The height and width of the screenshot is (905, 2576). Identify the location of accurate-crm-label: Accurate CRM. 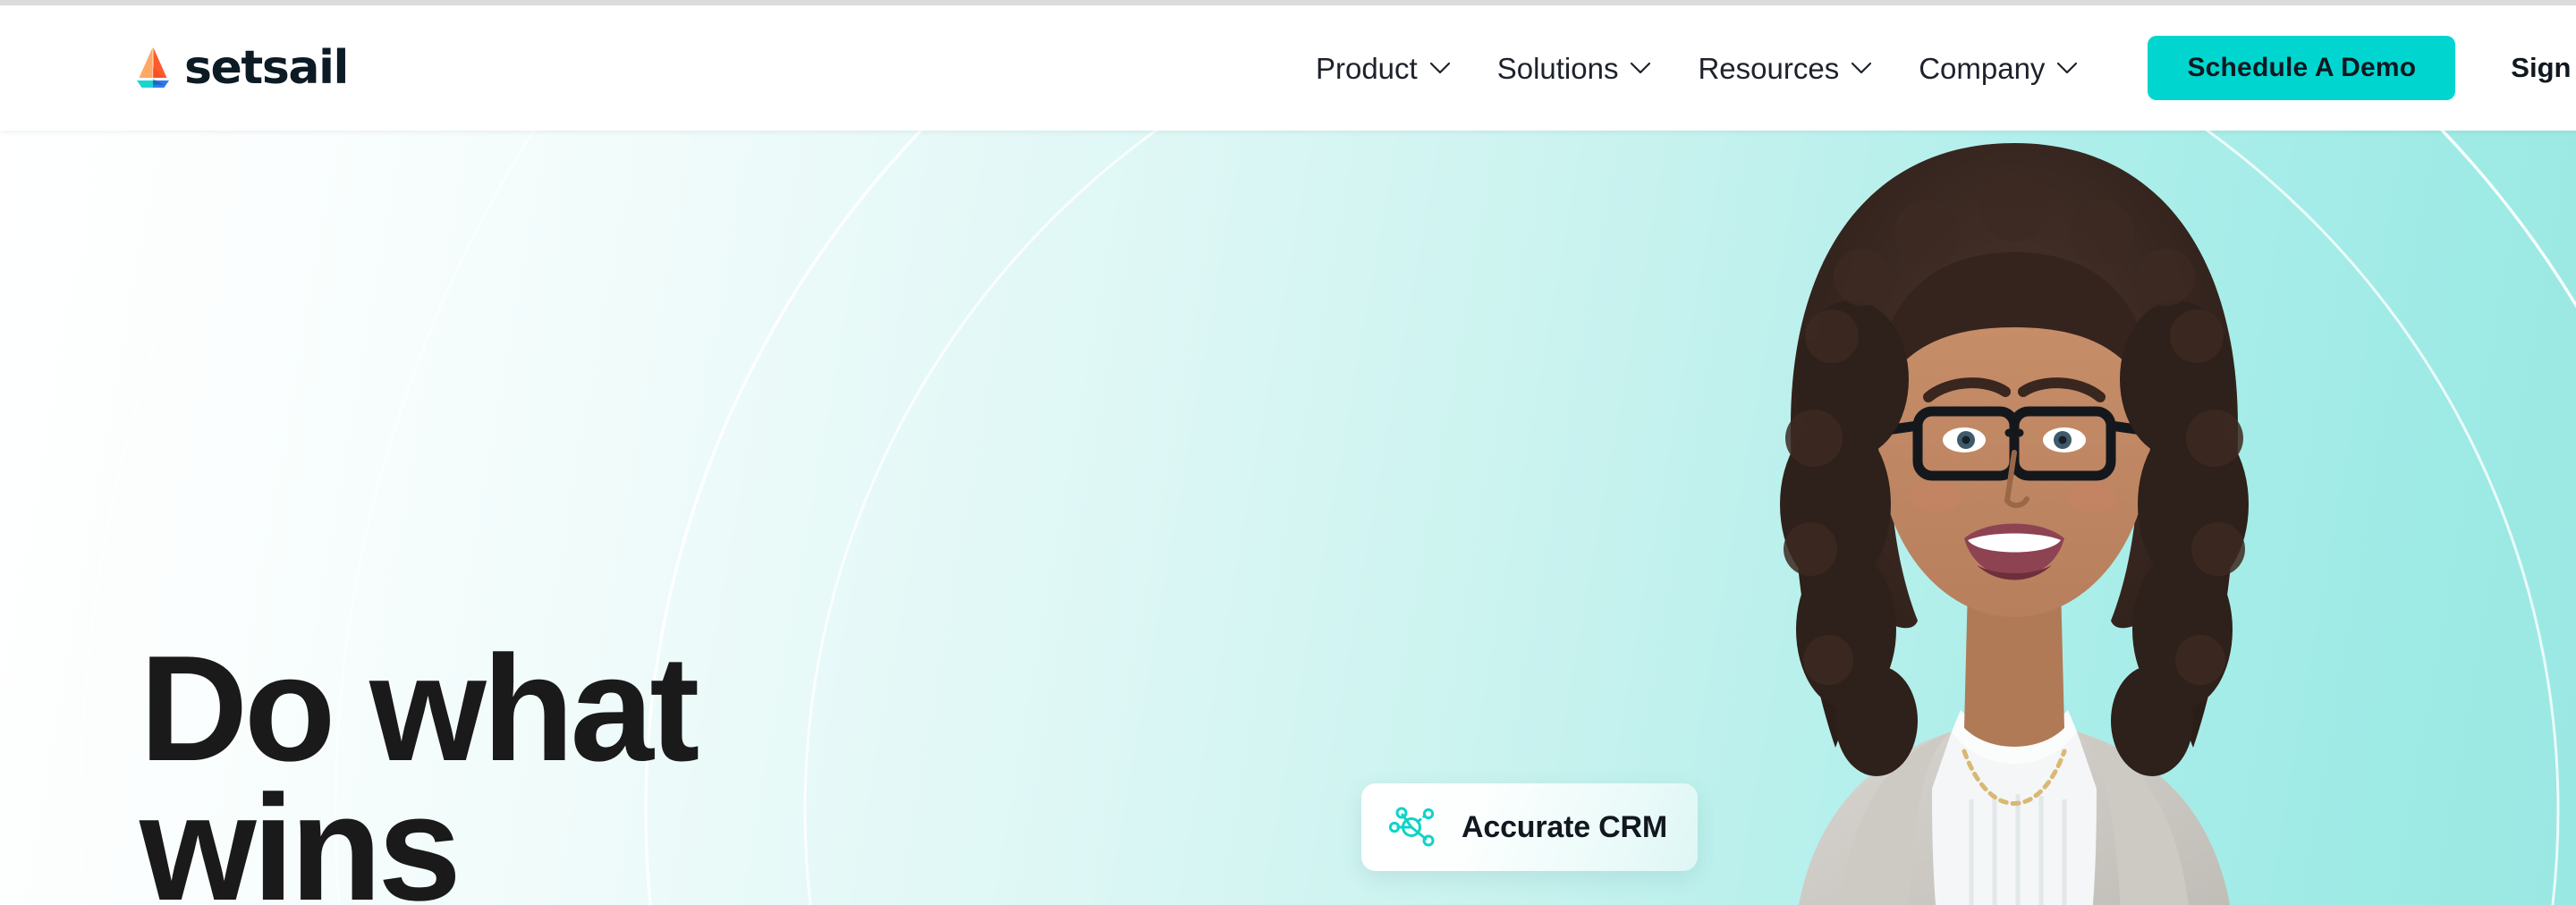
(1564, 827).